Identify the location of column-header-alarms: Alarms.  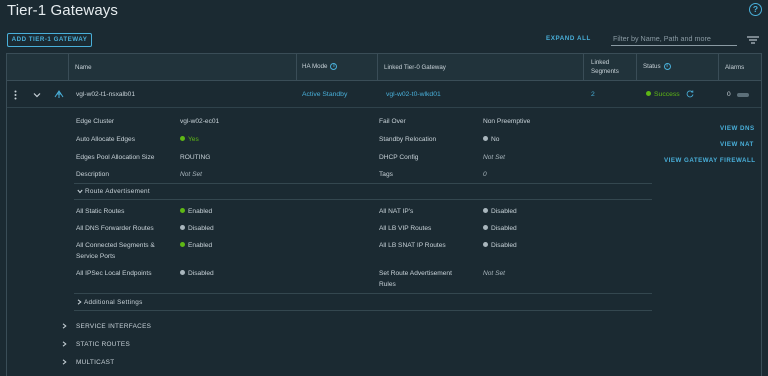
(734, 67).